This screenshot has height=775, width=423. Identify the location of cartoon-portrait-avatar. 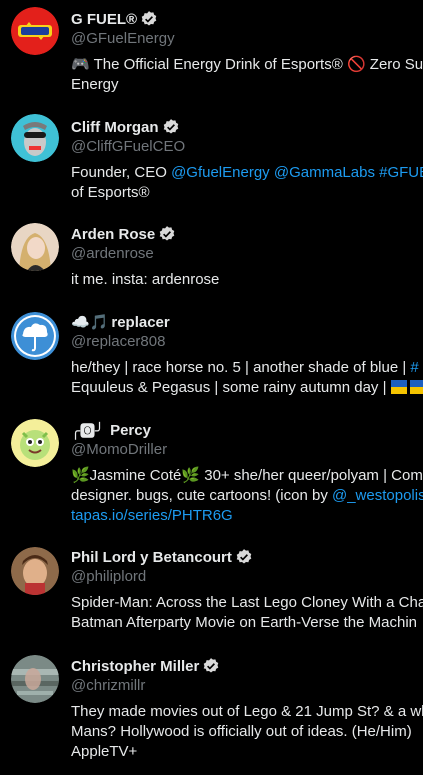
(35, 138).